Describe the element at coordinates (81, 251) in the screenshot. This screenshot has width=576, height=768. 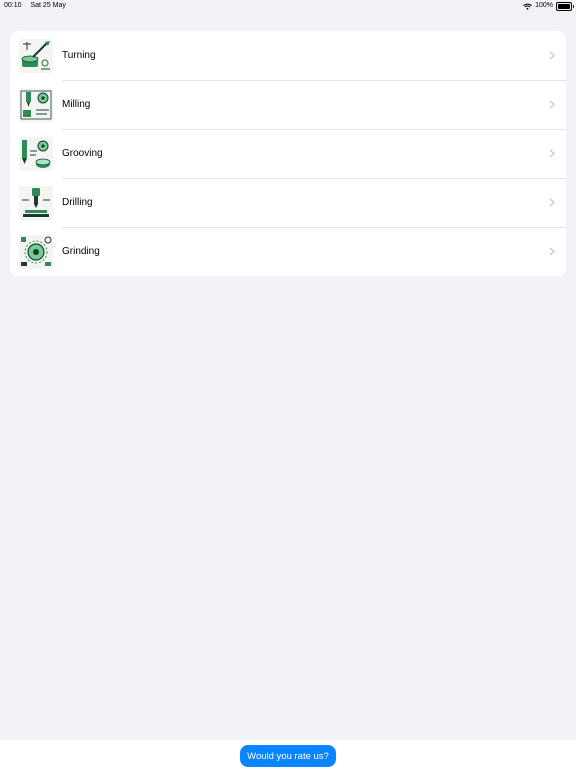
I see `list-item-label: Grinding` at that location.